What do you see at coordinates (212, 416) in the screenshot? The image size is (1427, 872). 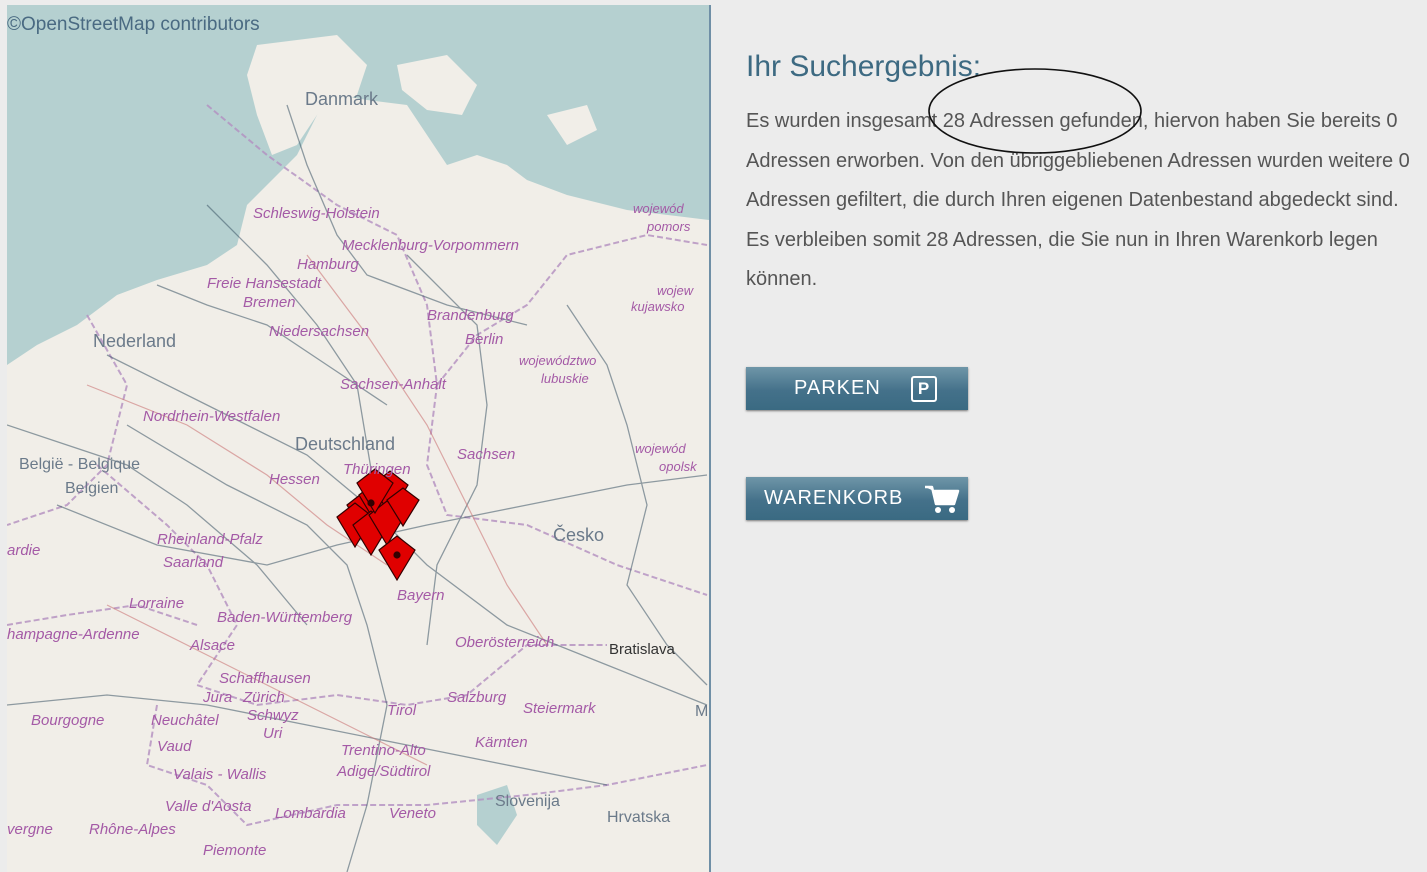 I see `map-label: Nordrhein-Westfalen` at bounding box center [212, 416].